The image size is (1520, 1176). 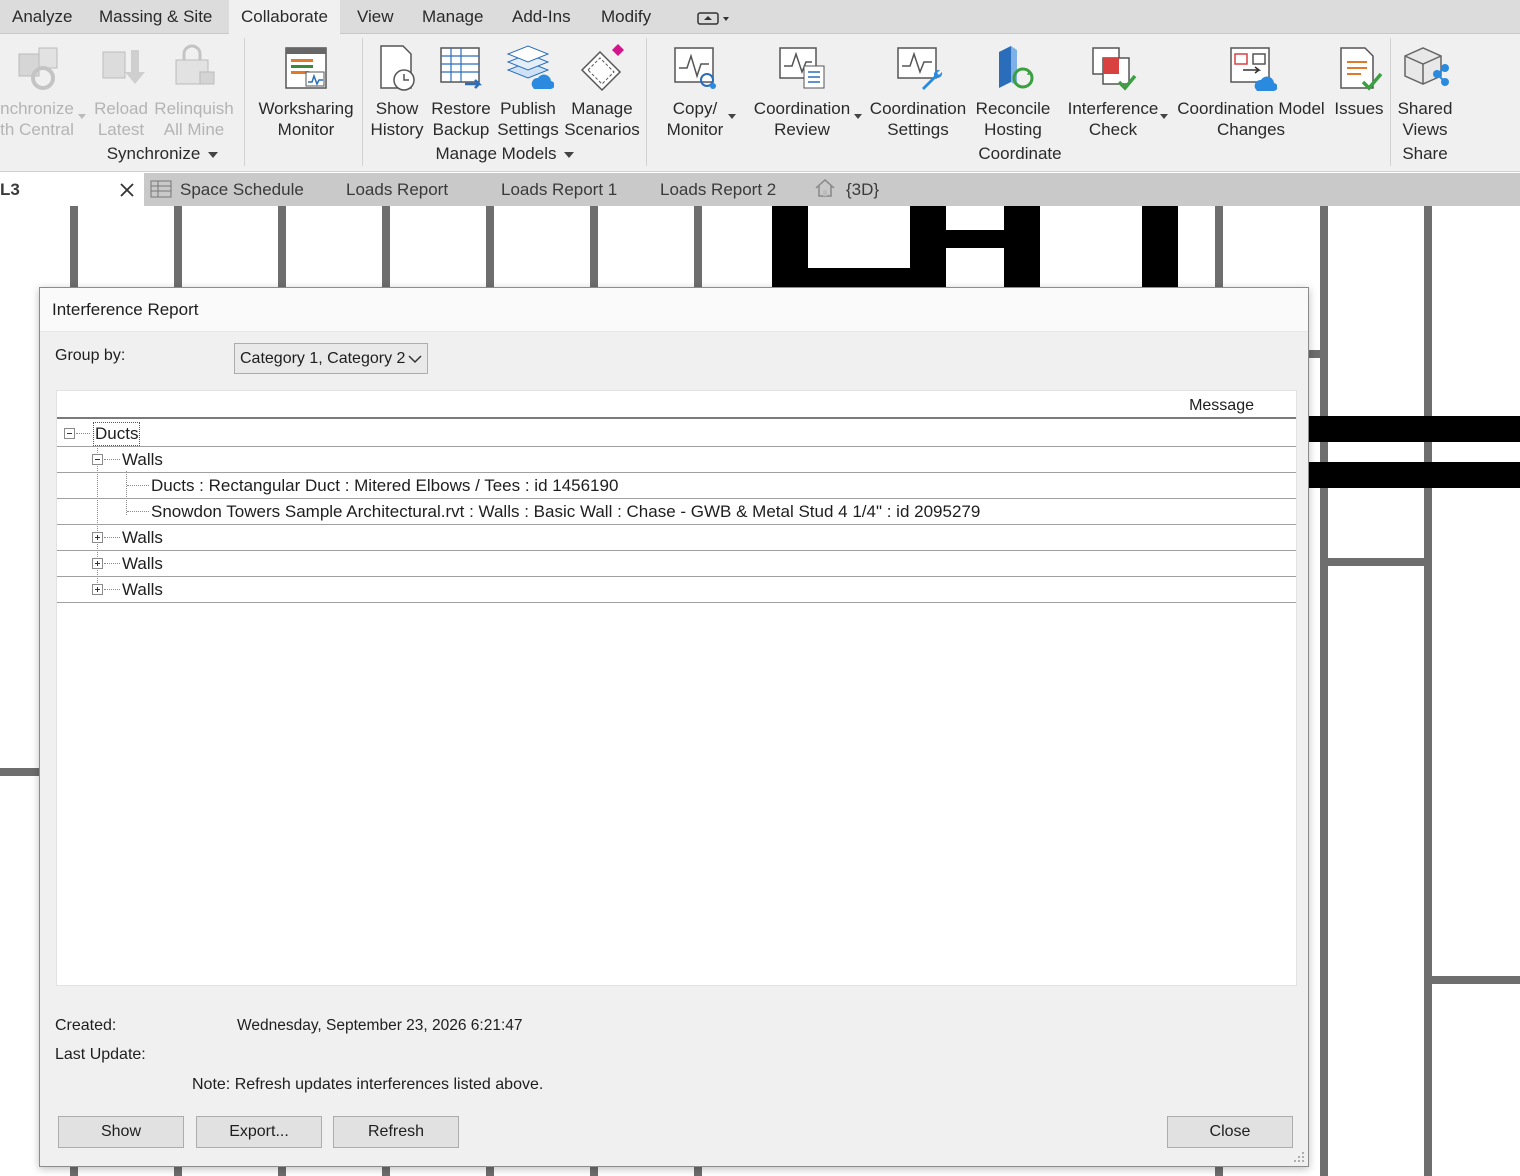 What do you see at coordinates (121, 1132) in the screenshot?
I see `show-button: Show` at bounding box center [121, 1132].